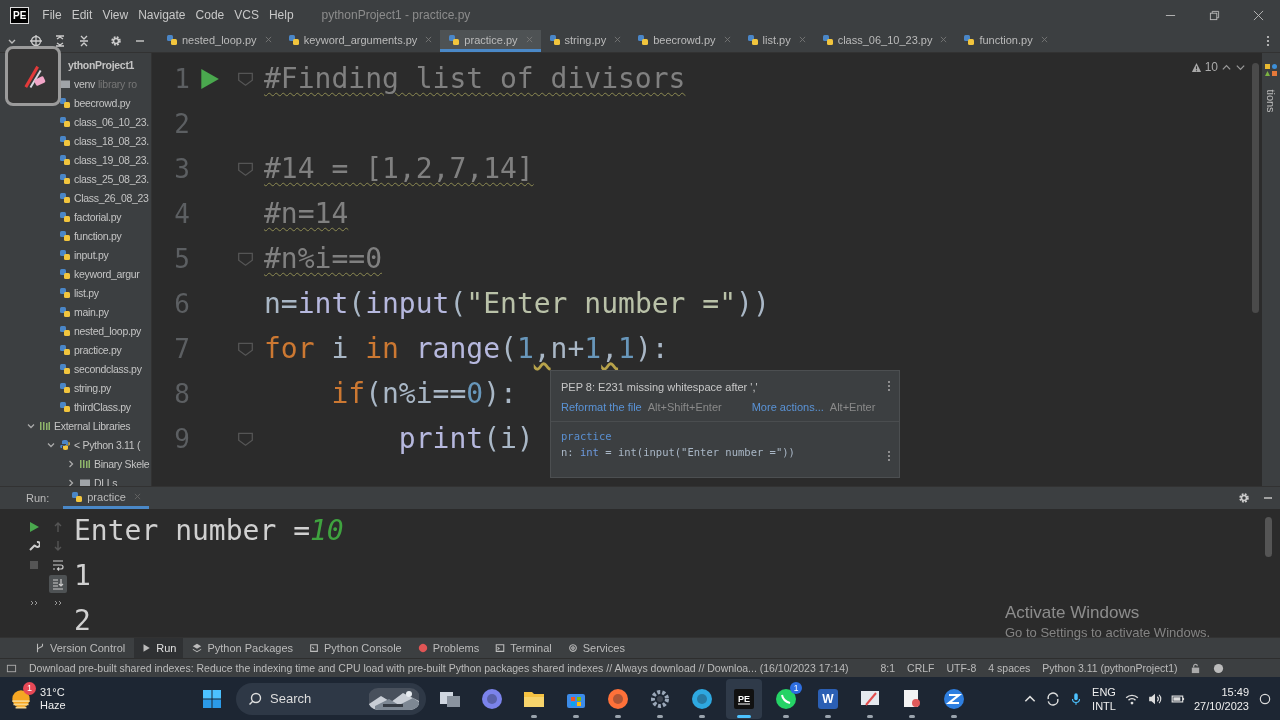 The width and height of the screenshot is (1280, 720). Describe the element at coordinates (80, 648) in the screenshot. I see `tool-window-tab: Version Control` at that location.